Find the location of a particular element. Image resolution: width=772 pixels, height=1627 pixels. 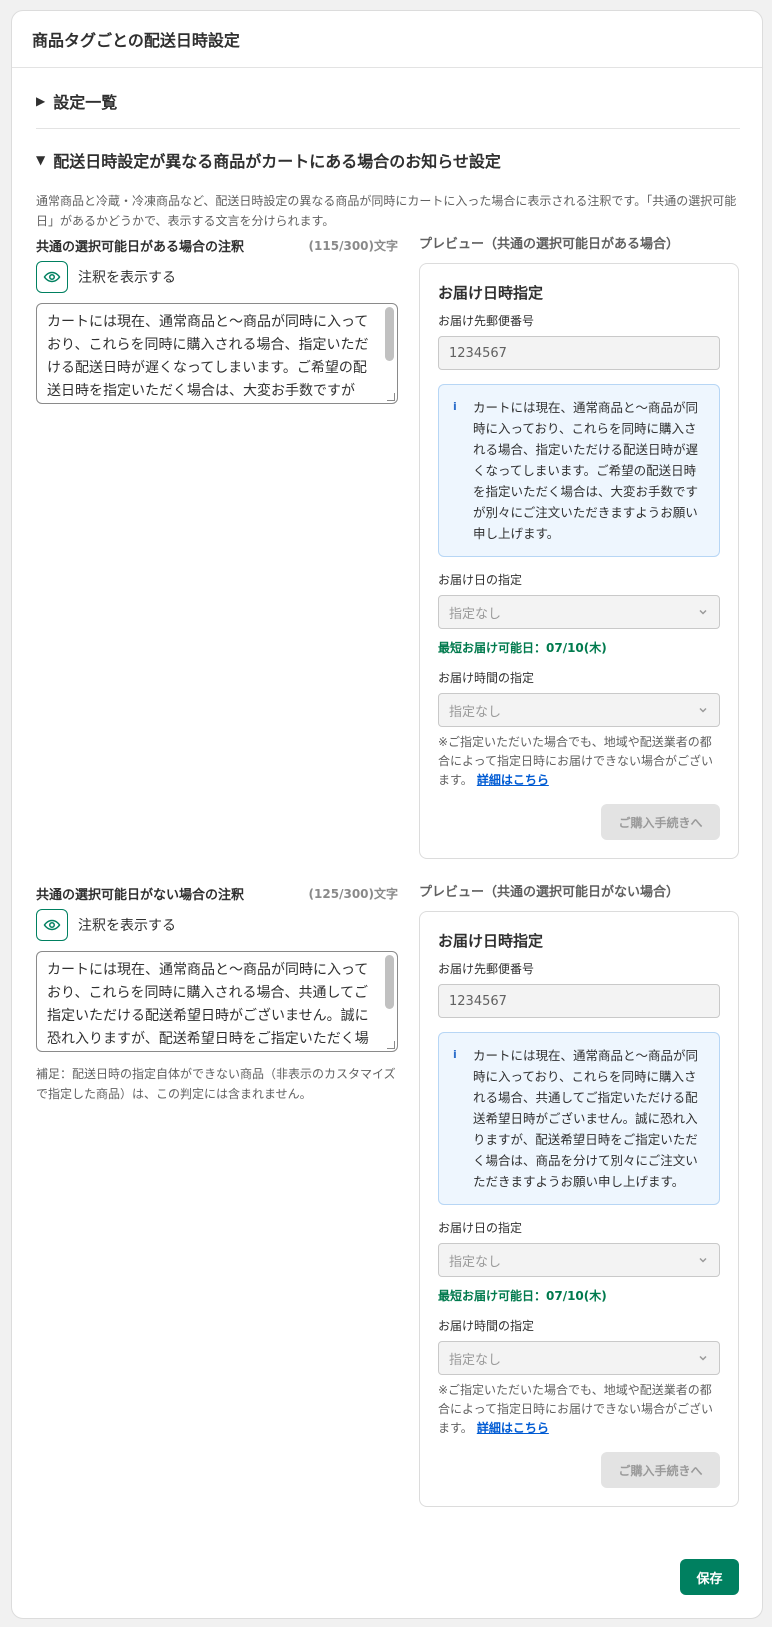

field-label: 共通の選択可能日がある場合の注釈 is located at coordinates (140, 247).